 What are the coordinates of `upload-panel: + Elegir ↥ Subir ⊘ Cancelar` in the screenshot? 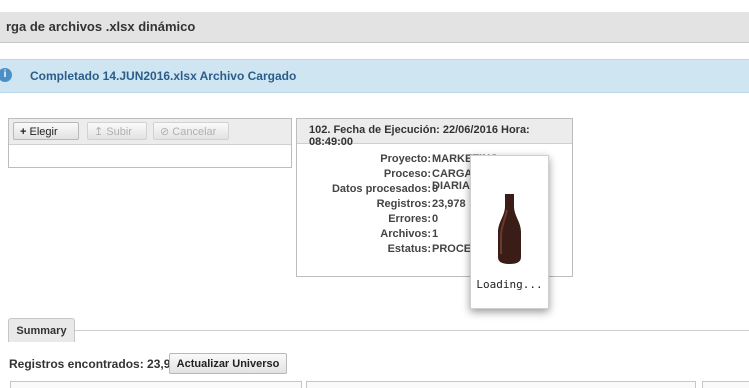 It's located at (150, 143).